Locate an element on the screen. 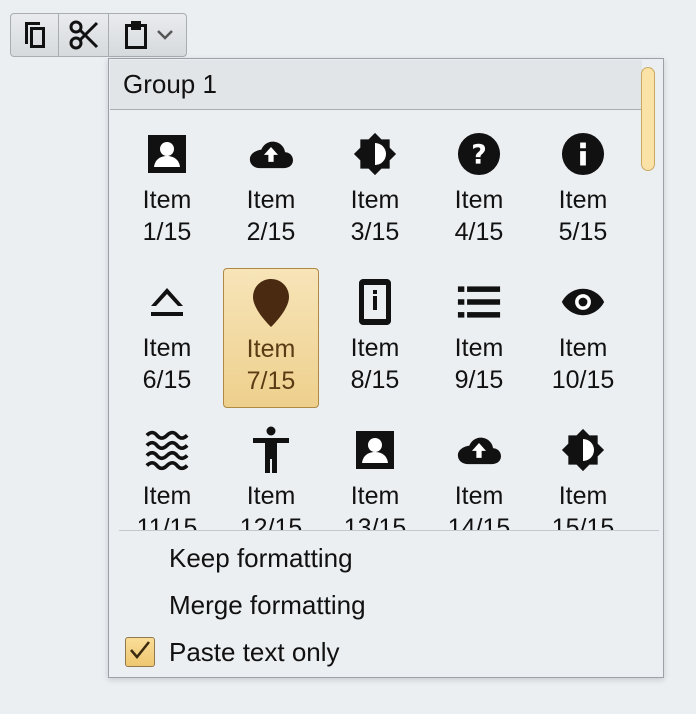 The width and height of the screenshot is (696, 714). gallery-item-label: Item 2/15 is located at coordinates (271, 216).